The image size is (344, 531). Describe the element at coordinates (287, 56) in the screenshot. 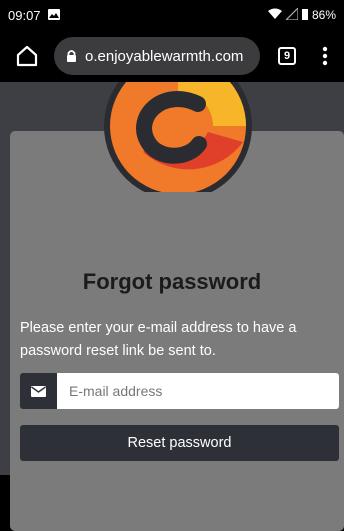

I see `tabs-icon: 9` at that location.